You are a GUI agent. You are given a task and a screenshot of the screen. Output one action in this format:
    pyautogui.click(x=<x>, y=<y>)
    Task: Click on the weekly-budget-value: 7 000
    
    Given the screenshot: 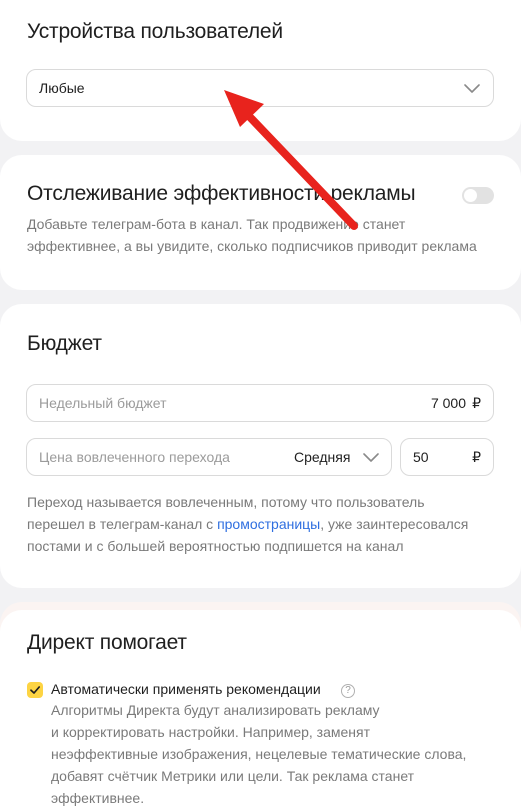 What is the action you would take?
    pyautogui.click(x=448, y=403)
    